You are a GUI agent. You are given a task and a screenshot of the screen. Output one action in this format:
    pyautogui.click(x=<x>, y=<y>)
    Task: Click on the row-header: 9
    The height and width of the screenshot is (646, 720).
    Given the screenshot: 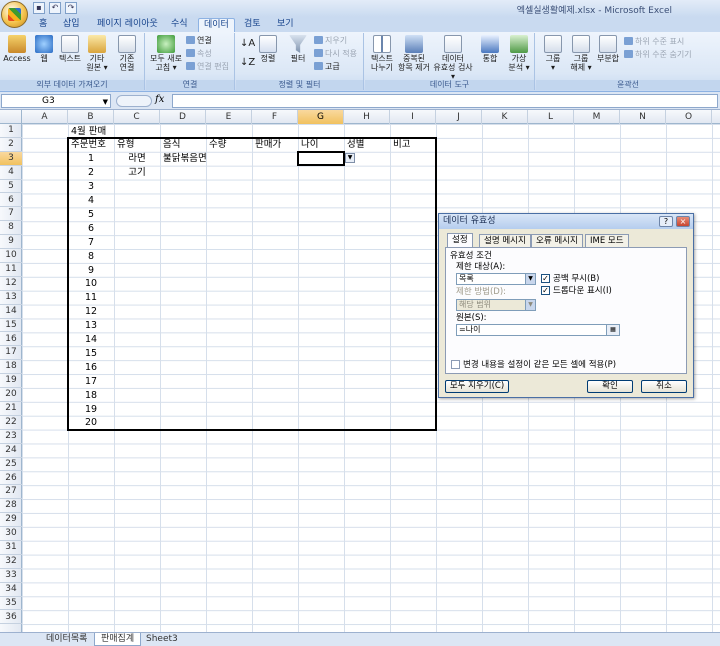 What is the action you would take?
    pyautogui.click(x=11, y=242)
    